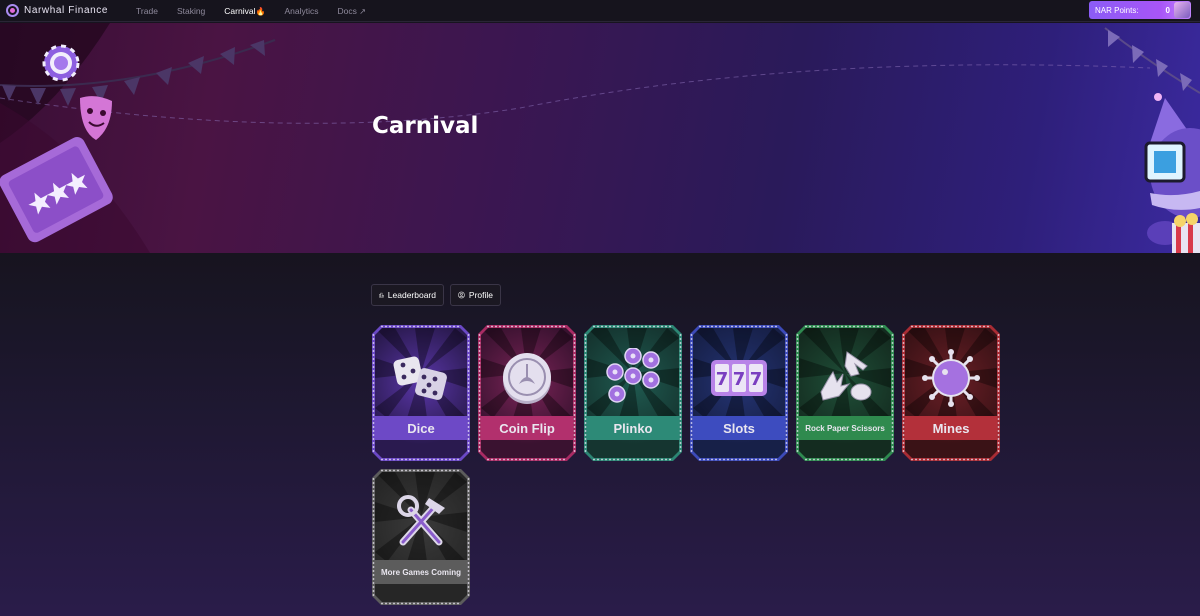  I want to click on tools-icon, so click(421, 520).